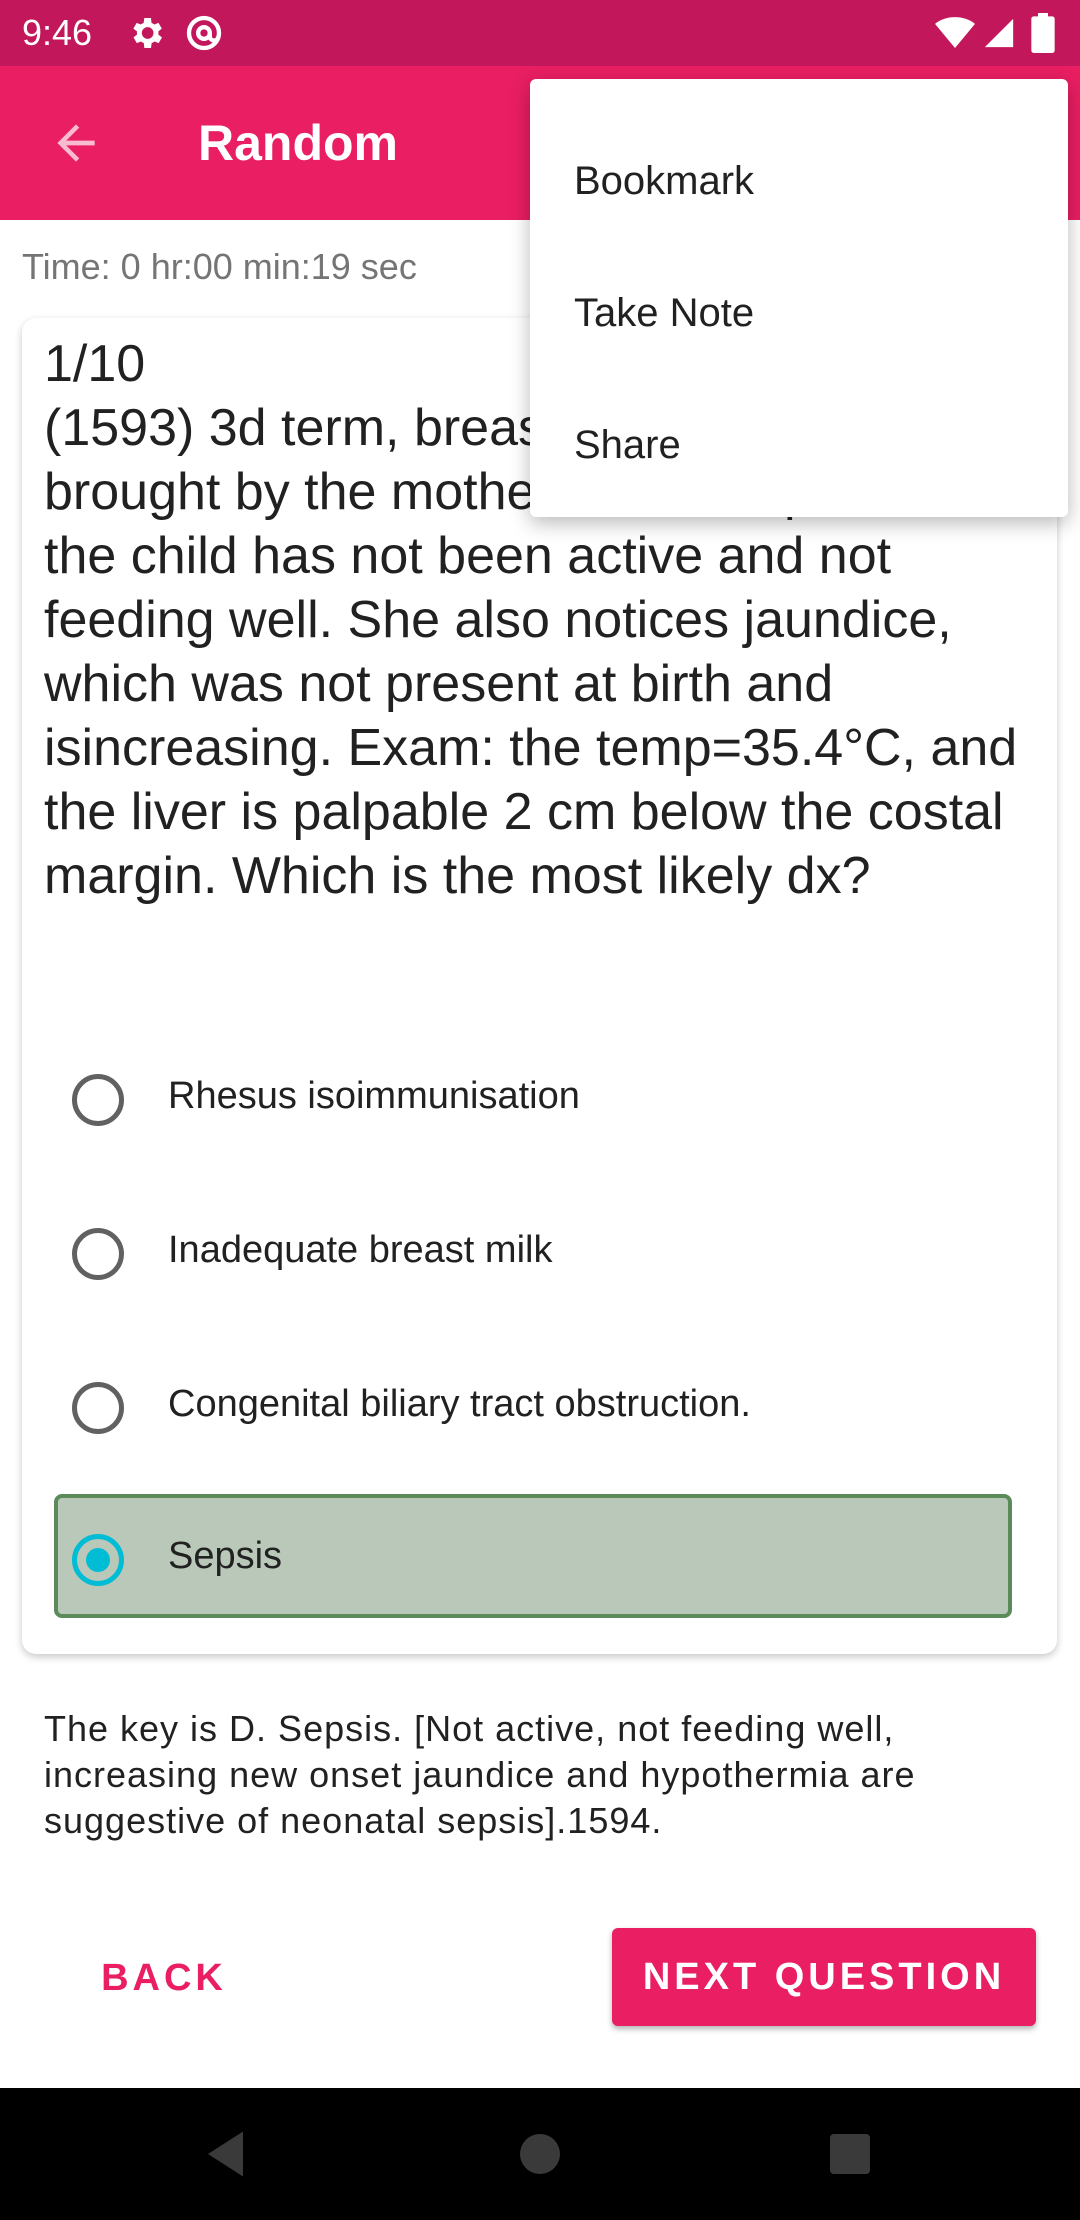 This screenshot has width=1080, height=2220. What do you see at coordinates (627, 445) in the screenshot?
I see `menu-item-label: Share` at bounding box center [627, 445].